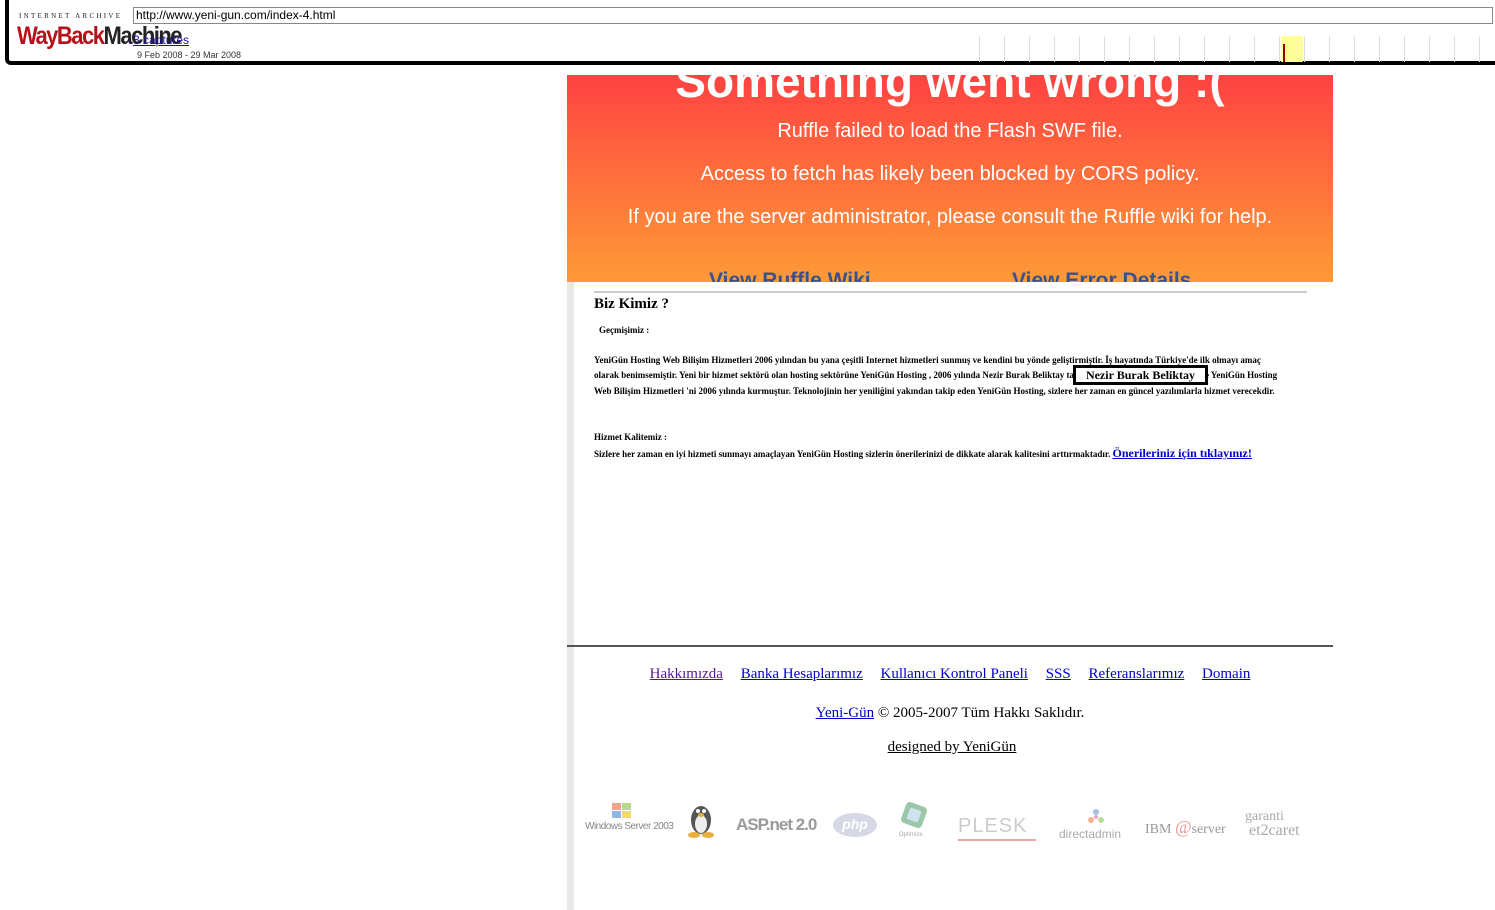  I want to click on content-divider, so click(950, 292).